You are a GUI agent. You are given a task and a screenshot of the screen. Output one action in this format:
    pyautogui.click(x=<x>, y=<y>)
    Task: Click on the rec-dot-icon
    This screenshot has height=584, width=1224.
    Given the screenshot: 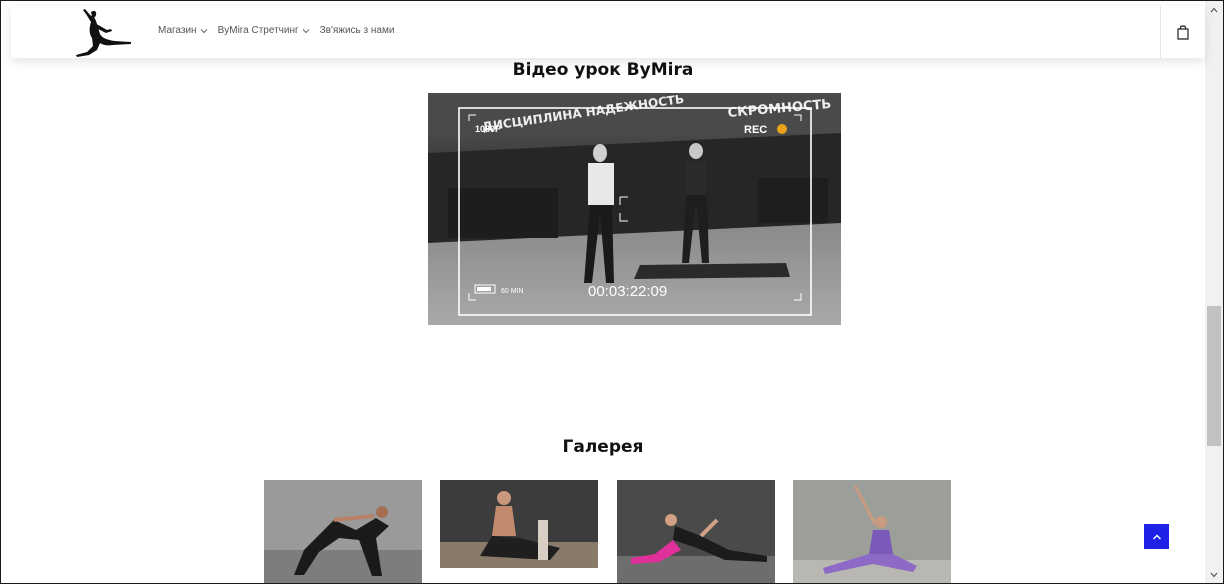 What is the action you would take?
    pyautogui.click(x=782, y=129)
    